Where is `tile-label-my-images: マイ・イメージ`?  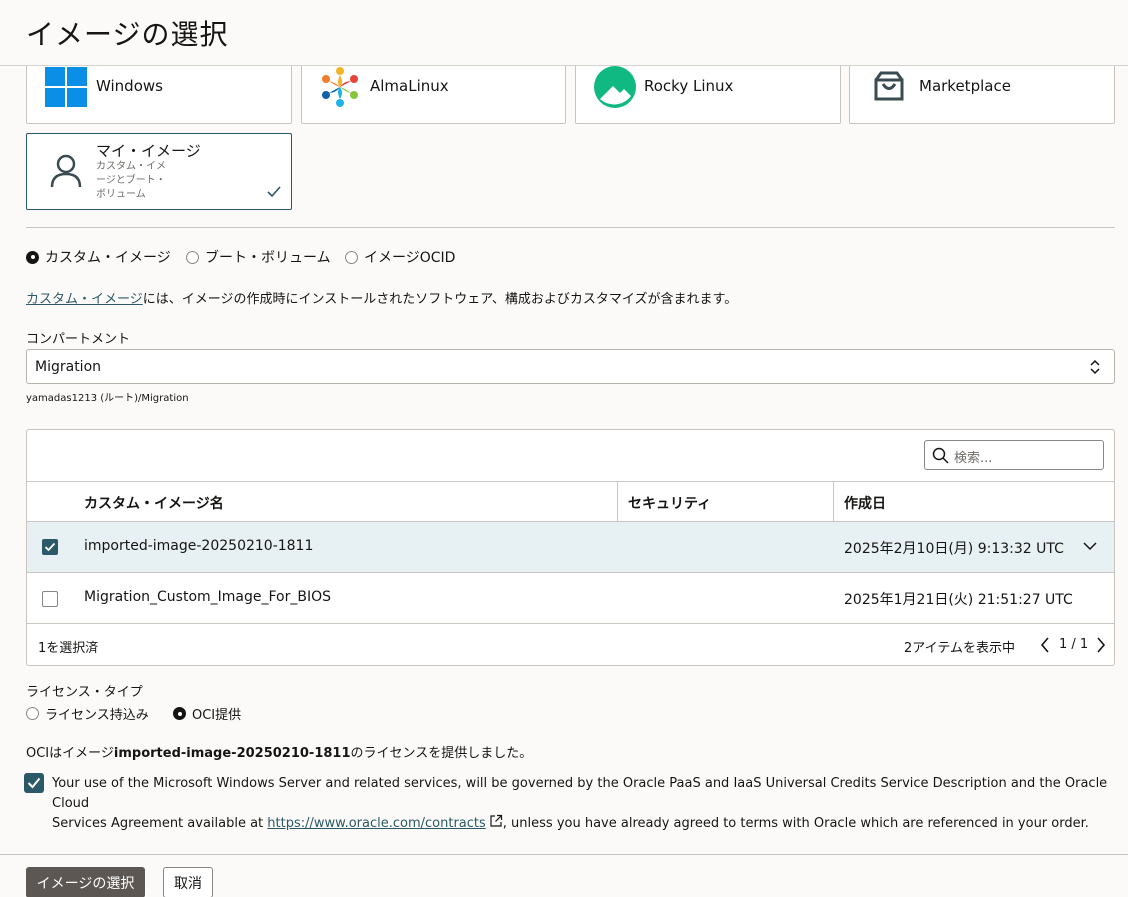
tile-label-my-images: マイ・イメージ is located at coordinates (148, 151).